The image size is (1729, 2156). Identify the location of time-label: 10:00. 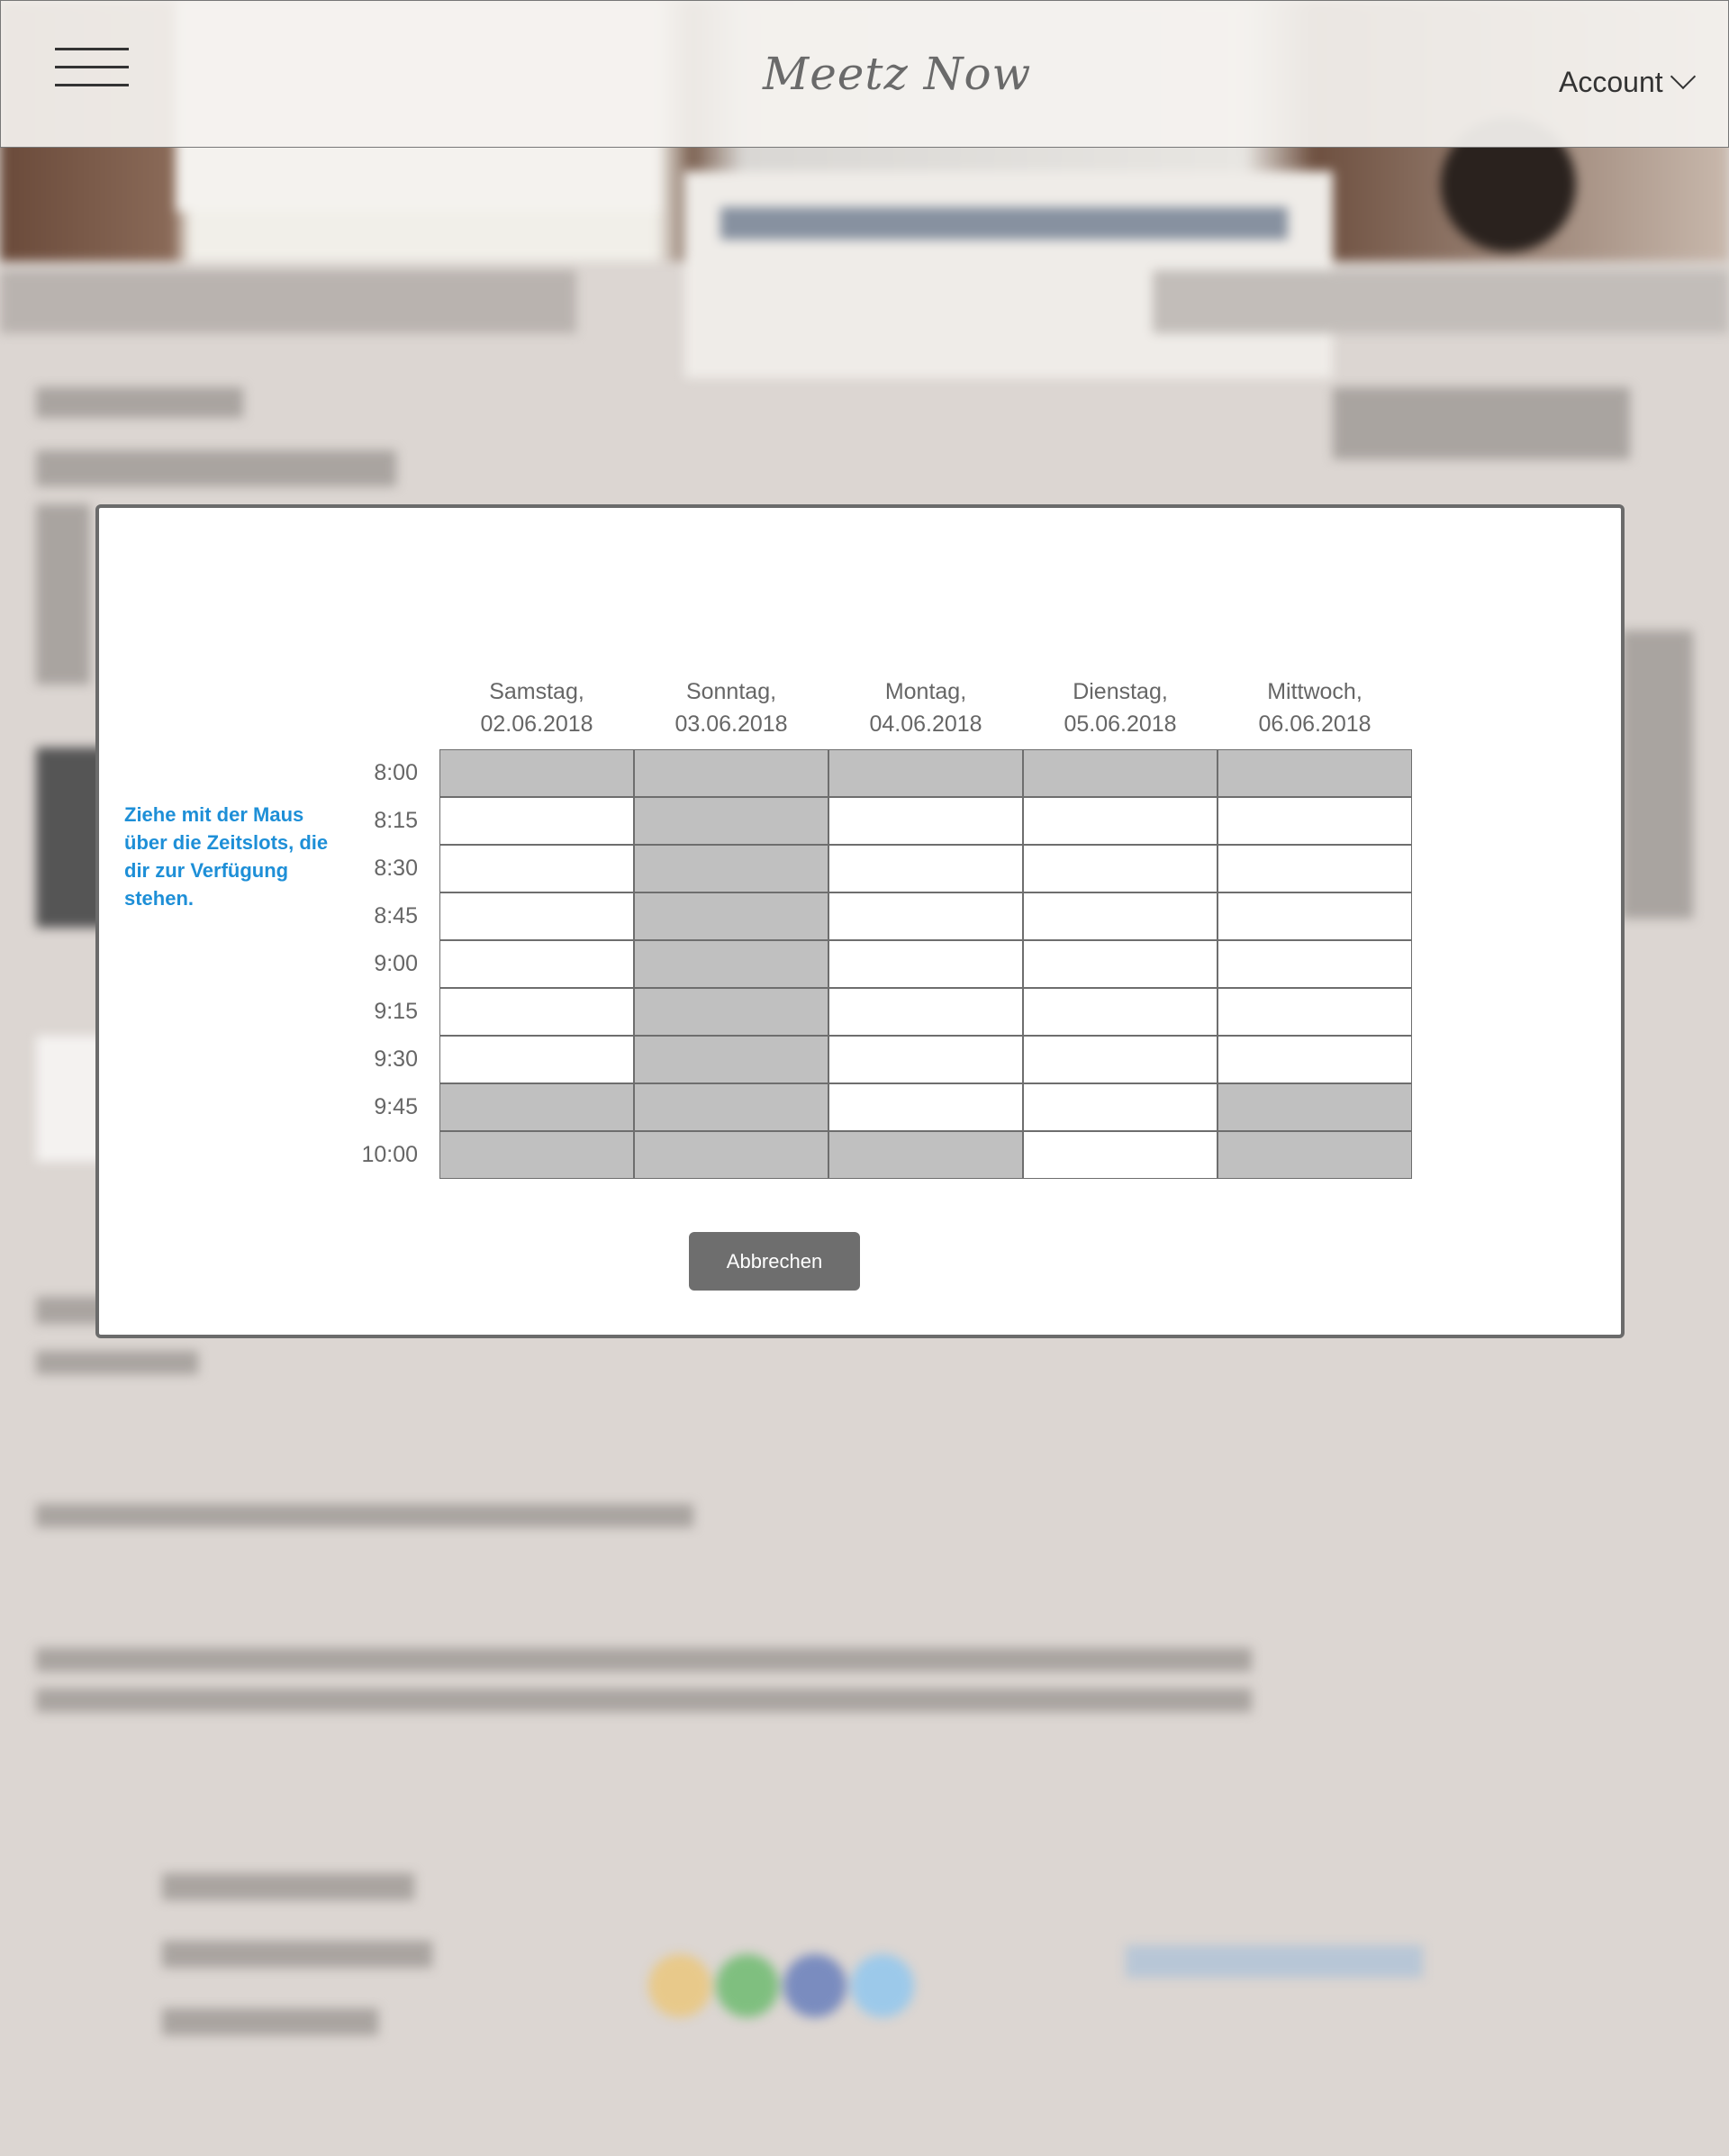
(390, 1154).